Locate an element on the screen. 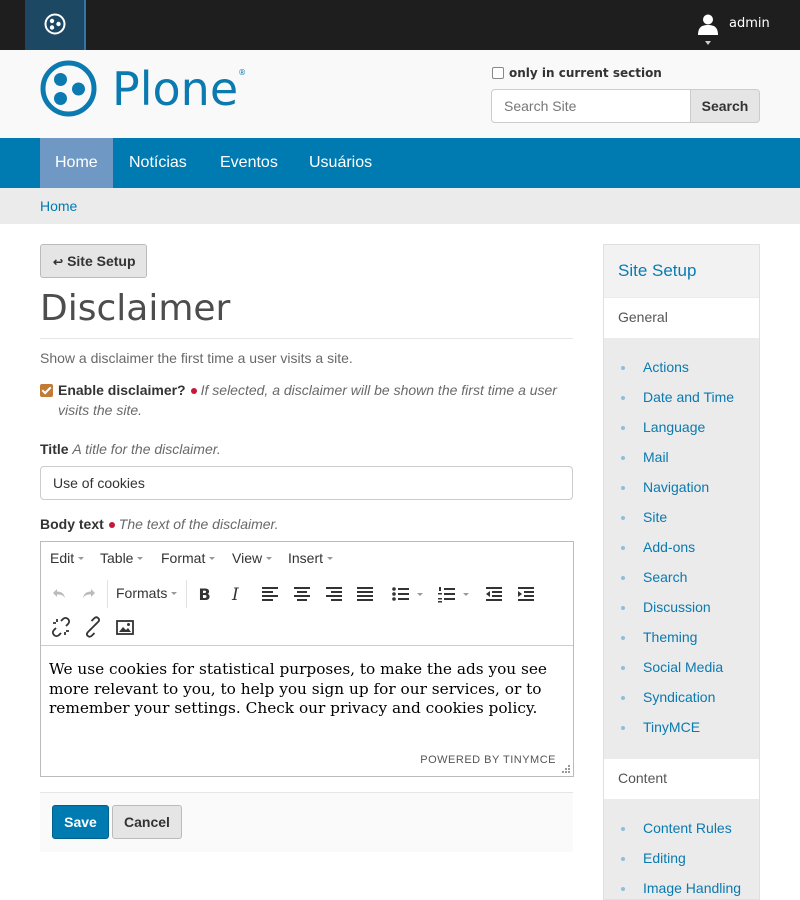 Image resolution: width=800 pixels, height=900 pixels. redo-icon is located at coordinates (89, 594).